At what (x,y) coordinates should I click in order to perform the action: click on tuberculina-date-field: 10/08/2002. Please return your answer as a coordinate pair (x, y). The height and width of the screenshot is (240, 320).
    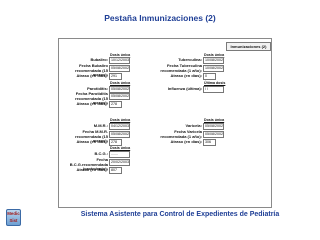
    Looking at the image, I should click on (213, 60).